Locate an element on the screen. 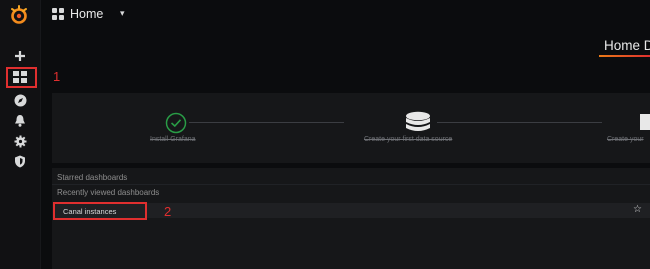 Image resolution: width=650 pixels, height=269 pixels. star-icon: ☆ is located at coordinates (637, 210).